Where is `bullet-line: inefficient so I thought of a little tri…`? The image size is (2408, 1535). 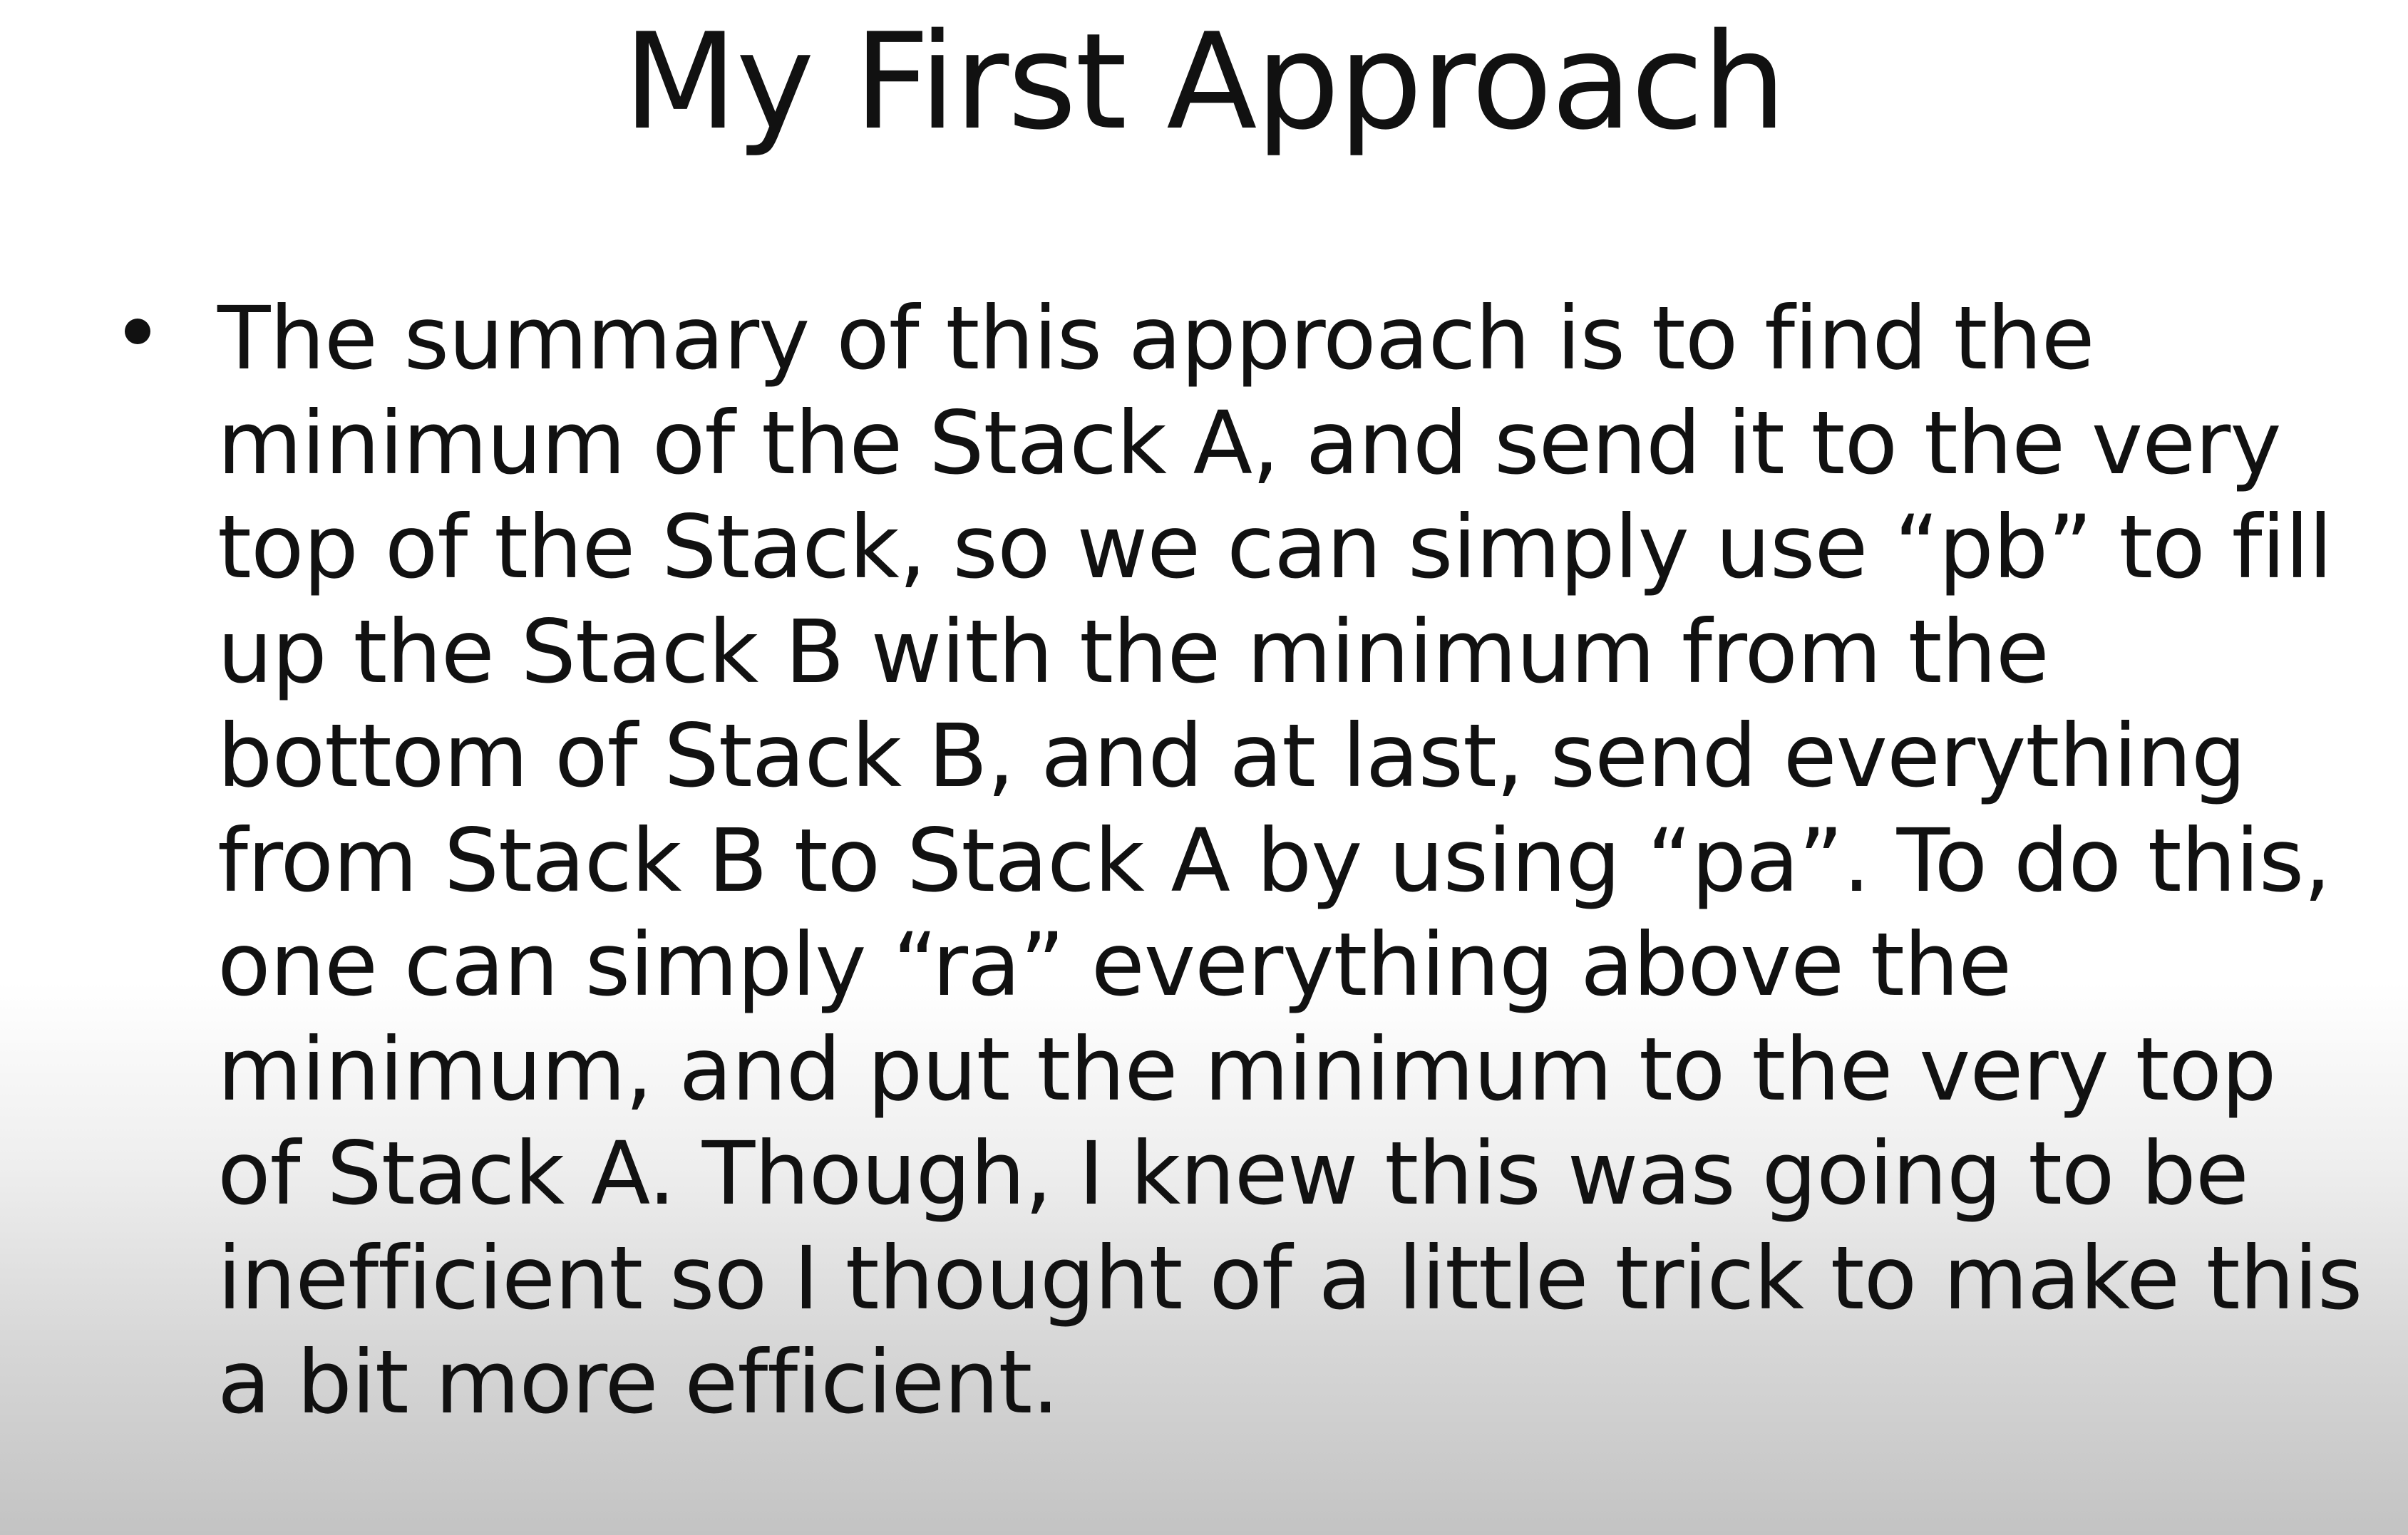
bullet-line: inefficient so I thought of a little tri… is located at coordinates (1289, 1278).